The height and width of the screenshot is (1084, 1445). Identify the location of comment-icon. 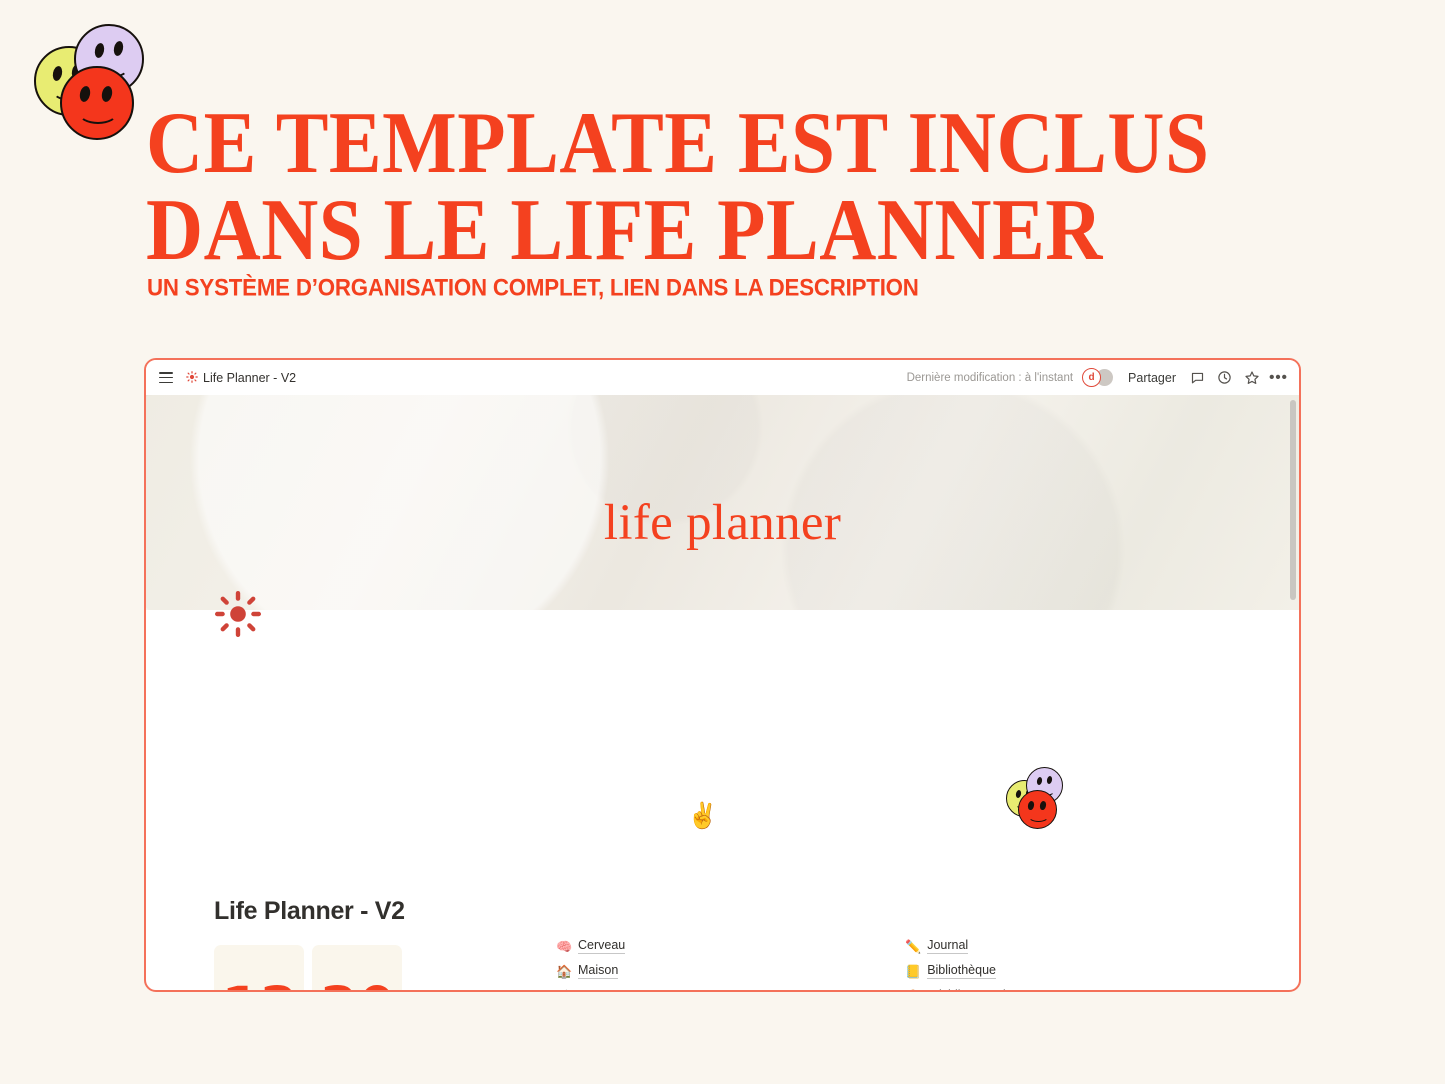
(1197, 377).